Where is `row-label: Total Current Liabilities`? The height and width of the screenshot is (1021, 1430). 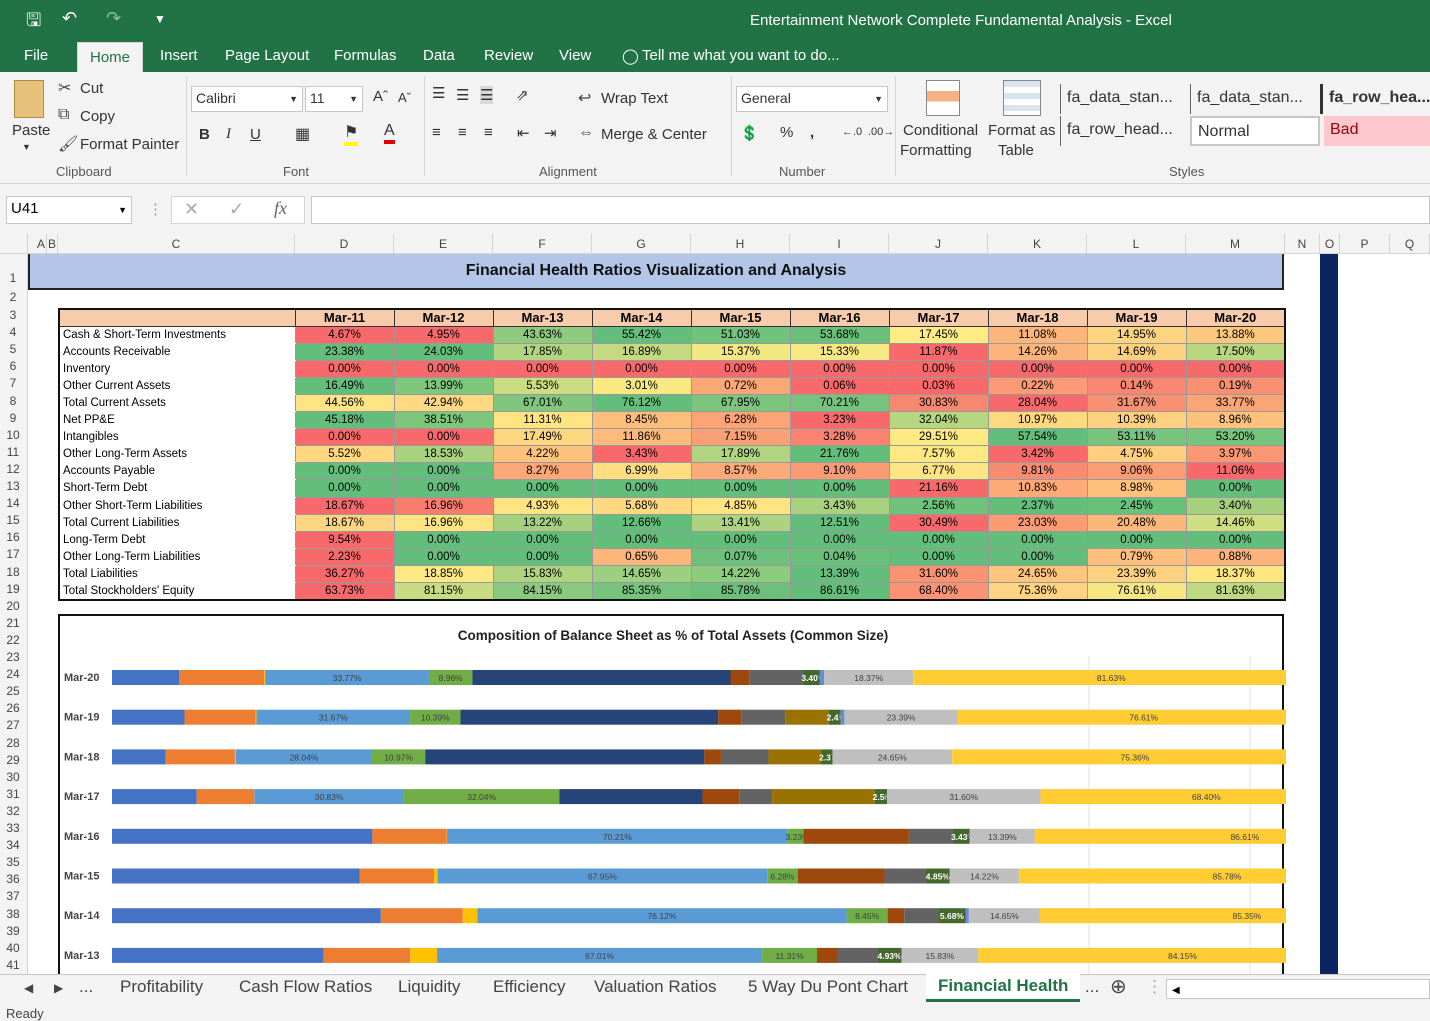 row-label: Total Current Liabilities is located at coordinates (177, 522).